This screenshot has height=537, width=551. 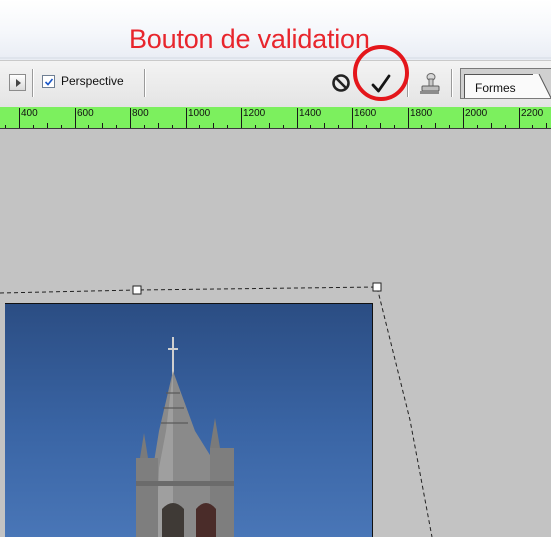 What do you see at coordinates (85, 113) in the screenshot?
I see `ruler-label: 600` at bounding box center [85, 113].